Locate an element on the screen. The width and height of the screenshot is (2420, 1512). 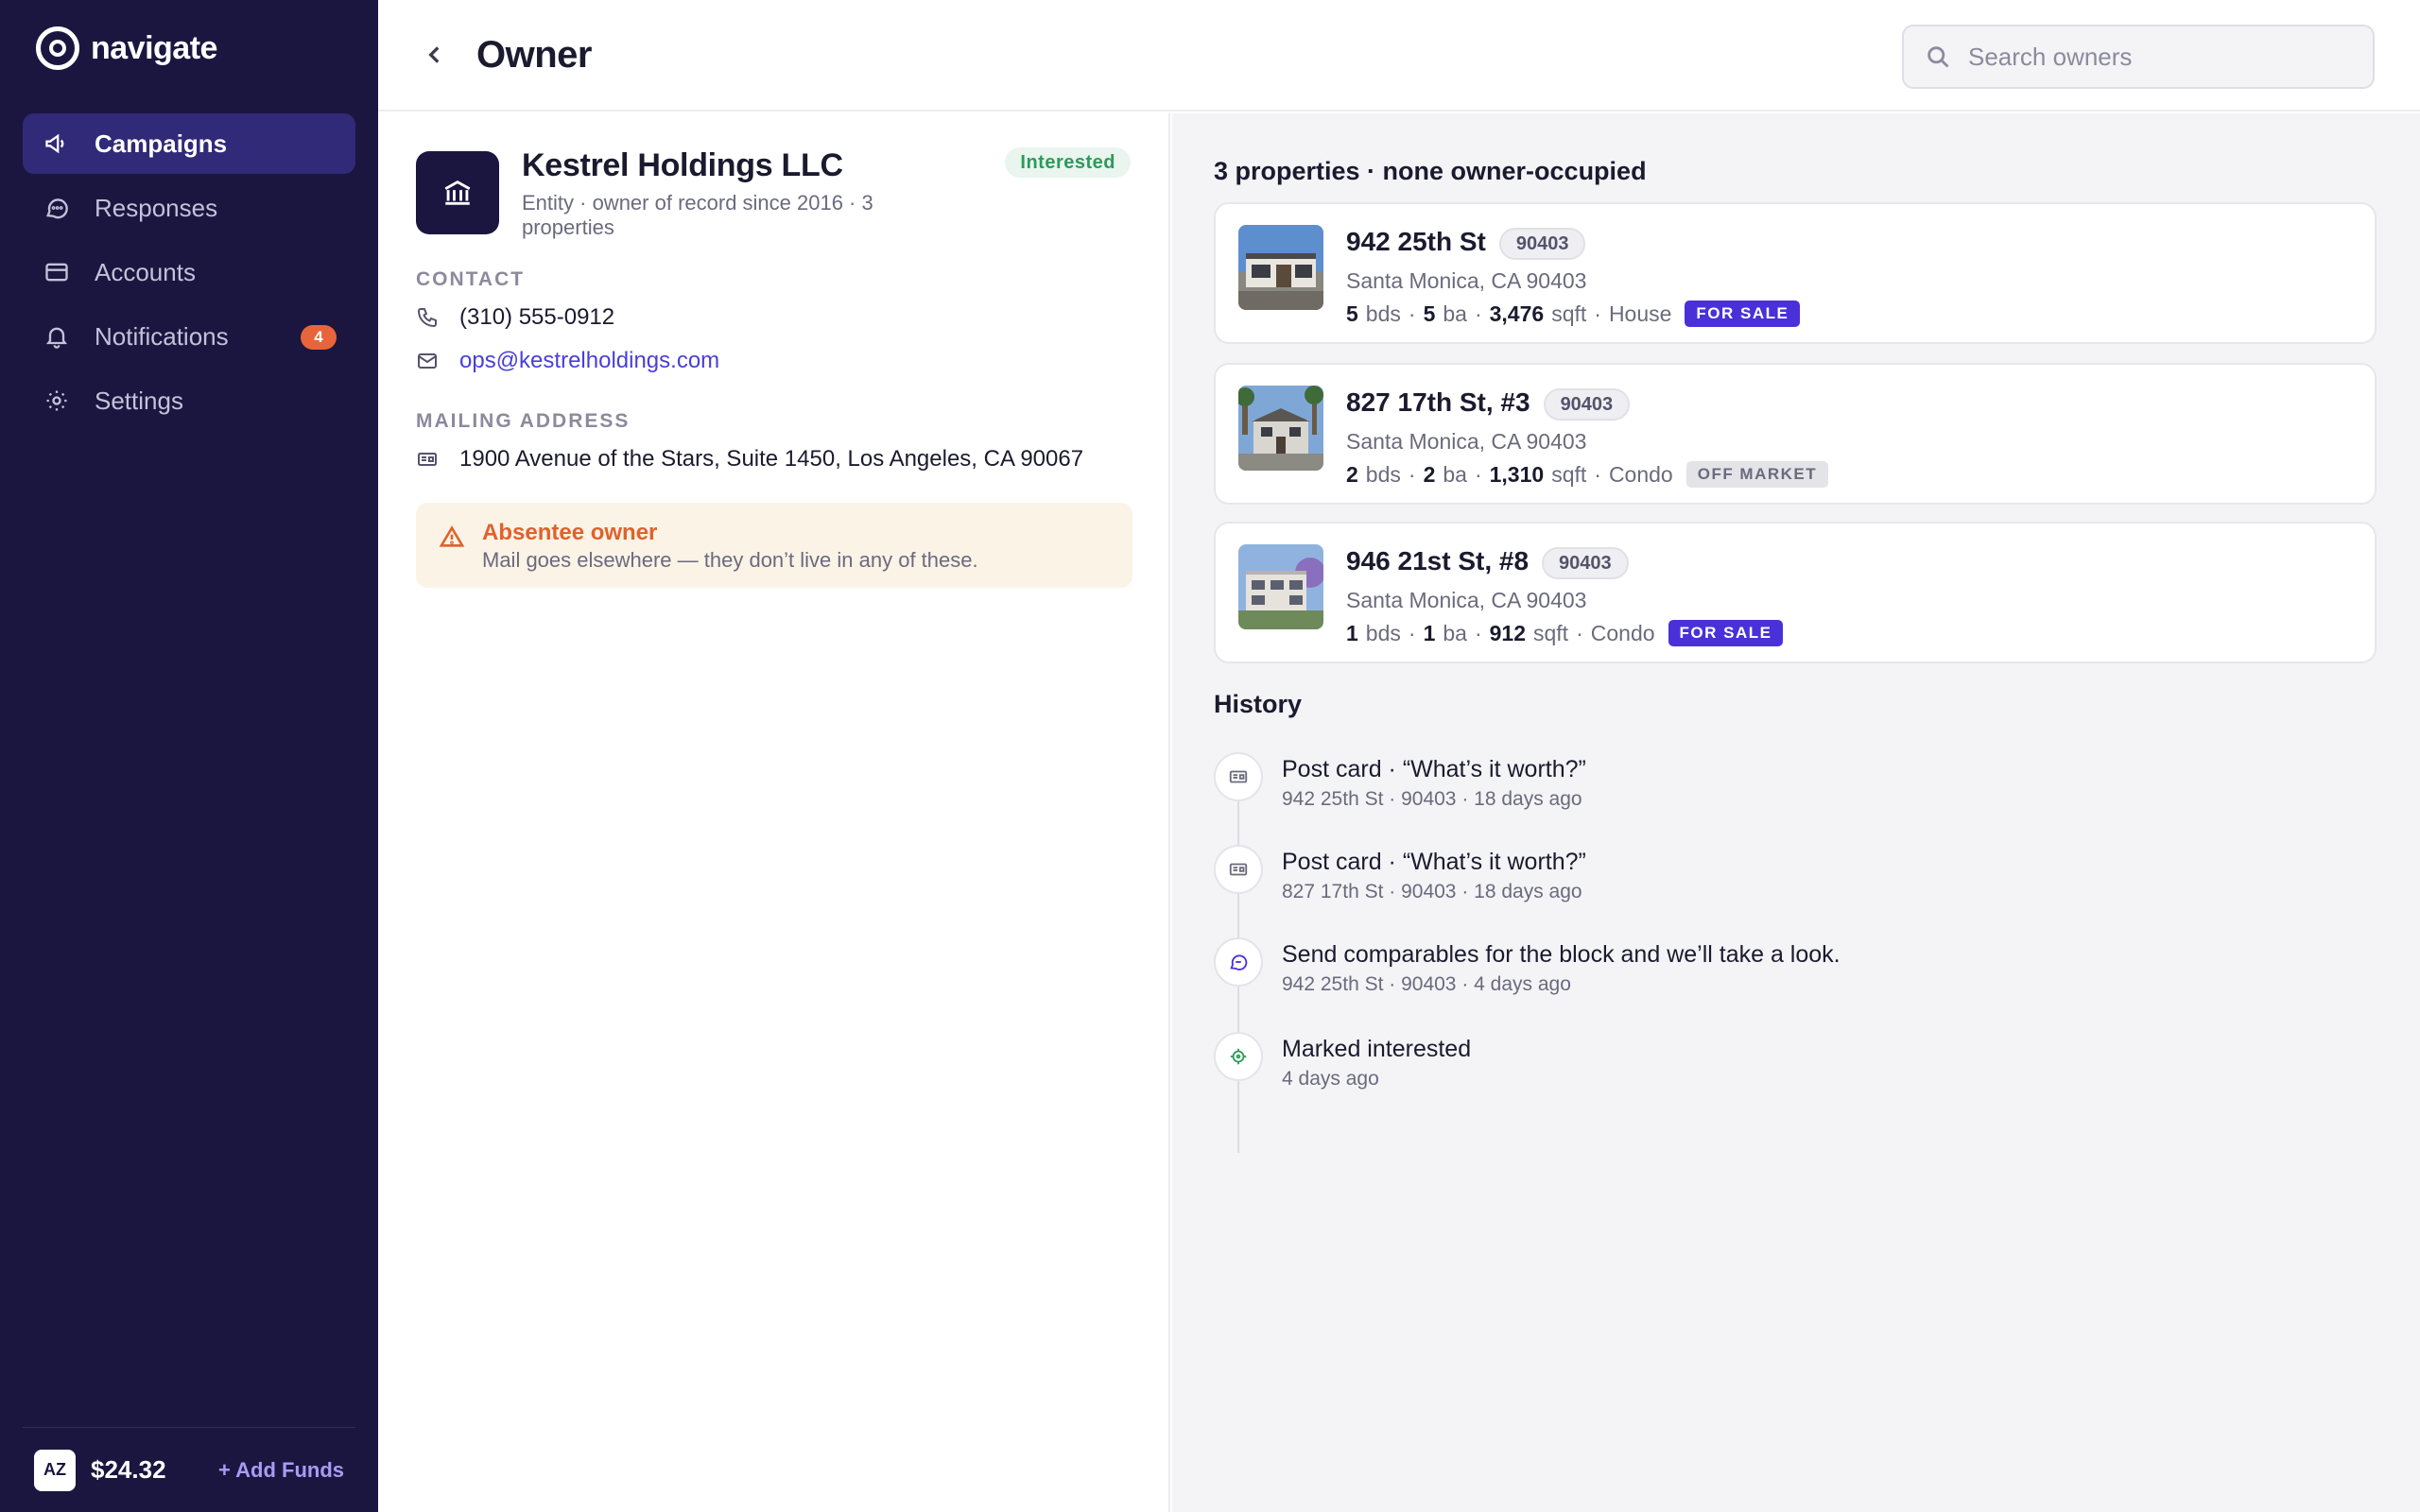
mail-icon is located at coordinates (427, 361).